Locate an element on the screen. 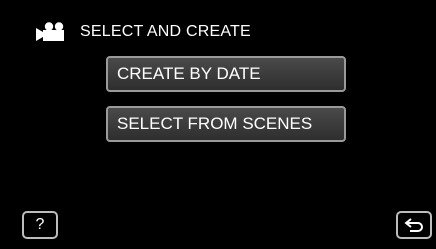  question-mark-icon: ? is located at coordinates (40, 224).